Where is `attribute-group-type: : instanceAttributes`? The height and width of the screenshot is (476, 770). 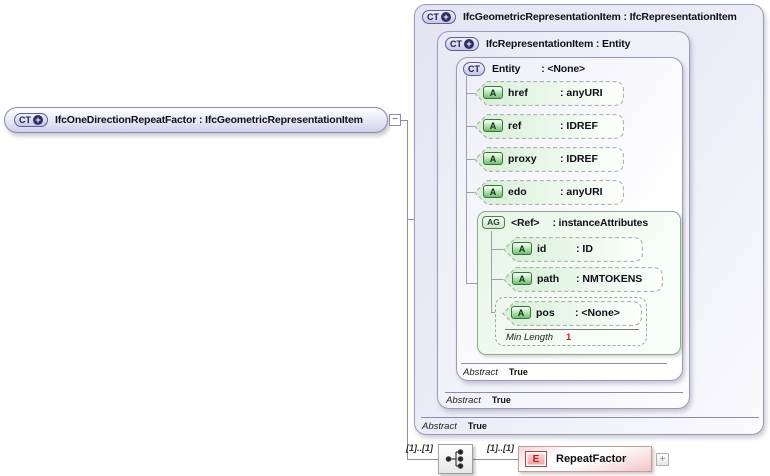
attribute-group-type: : instanceAttributes is located at coordinates (600, 222).